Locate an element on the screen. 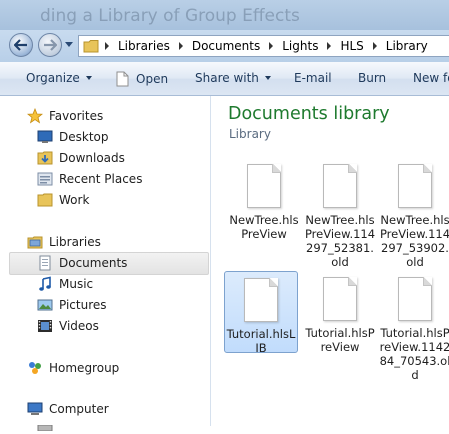  nav-music: Music is located at coordinates (65, 284).